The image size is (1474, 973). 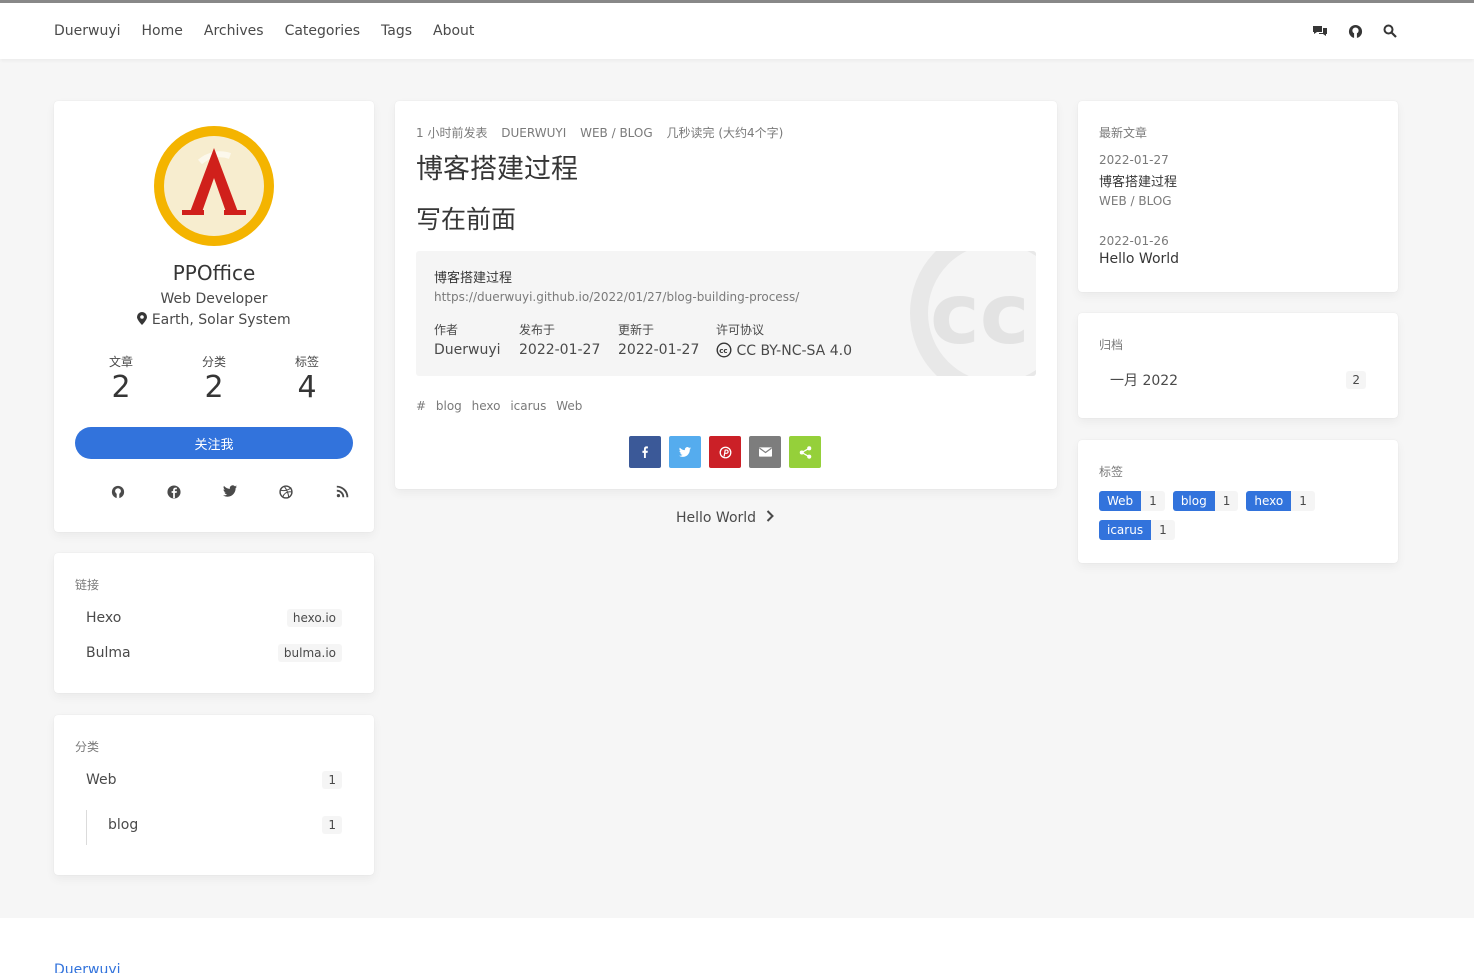 What do you see at coordinates (214, 780) in the screenshot?
I see `category-web: Web 1` at bounding box center [214, 780].